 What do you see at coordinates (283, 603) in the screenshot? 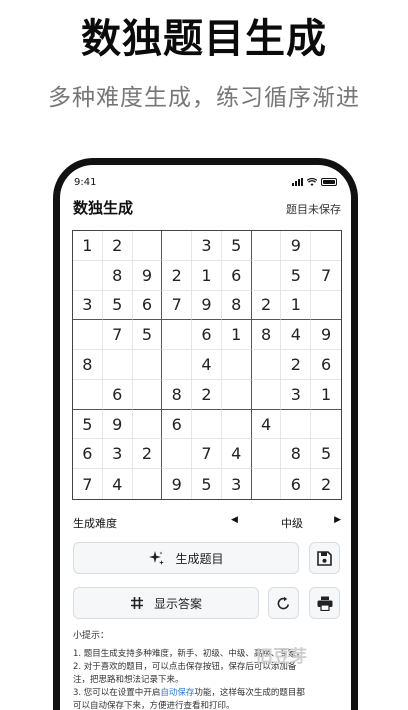
I see `reset-button` at bounding box center [283, 603].